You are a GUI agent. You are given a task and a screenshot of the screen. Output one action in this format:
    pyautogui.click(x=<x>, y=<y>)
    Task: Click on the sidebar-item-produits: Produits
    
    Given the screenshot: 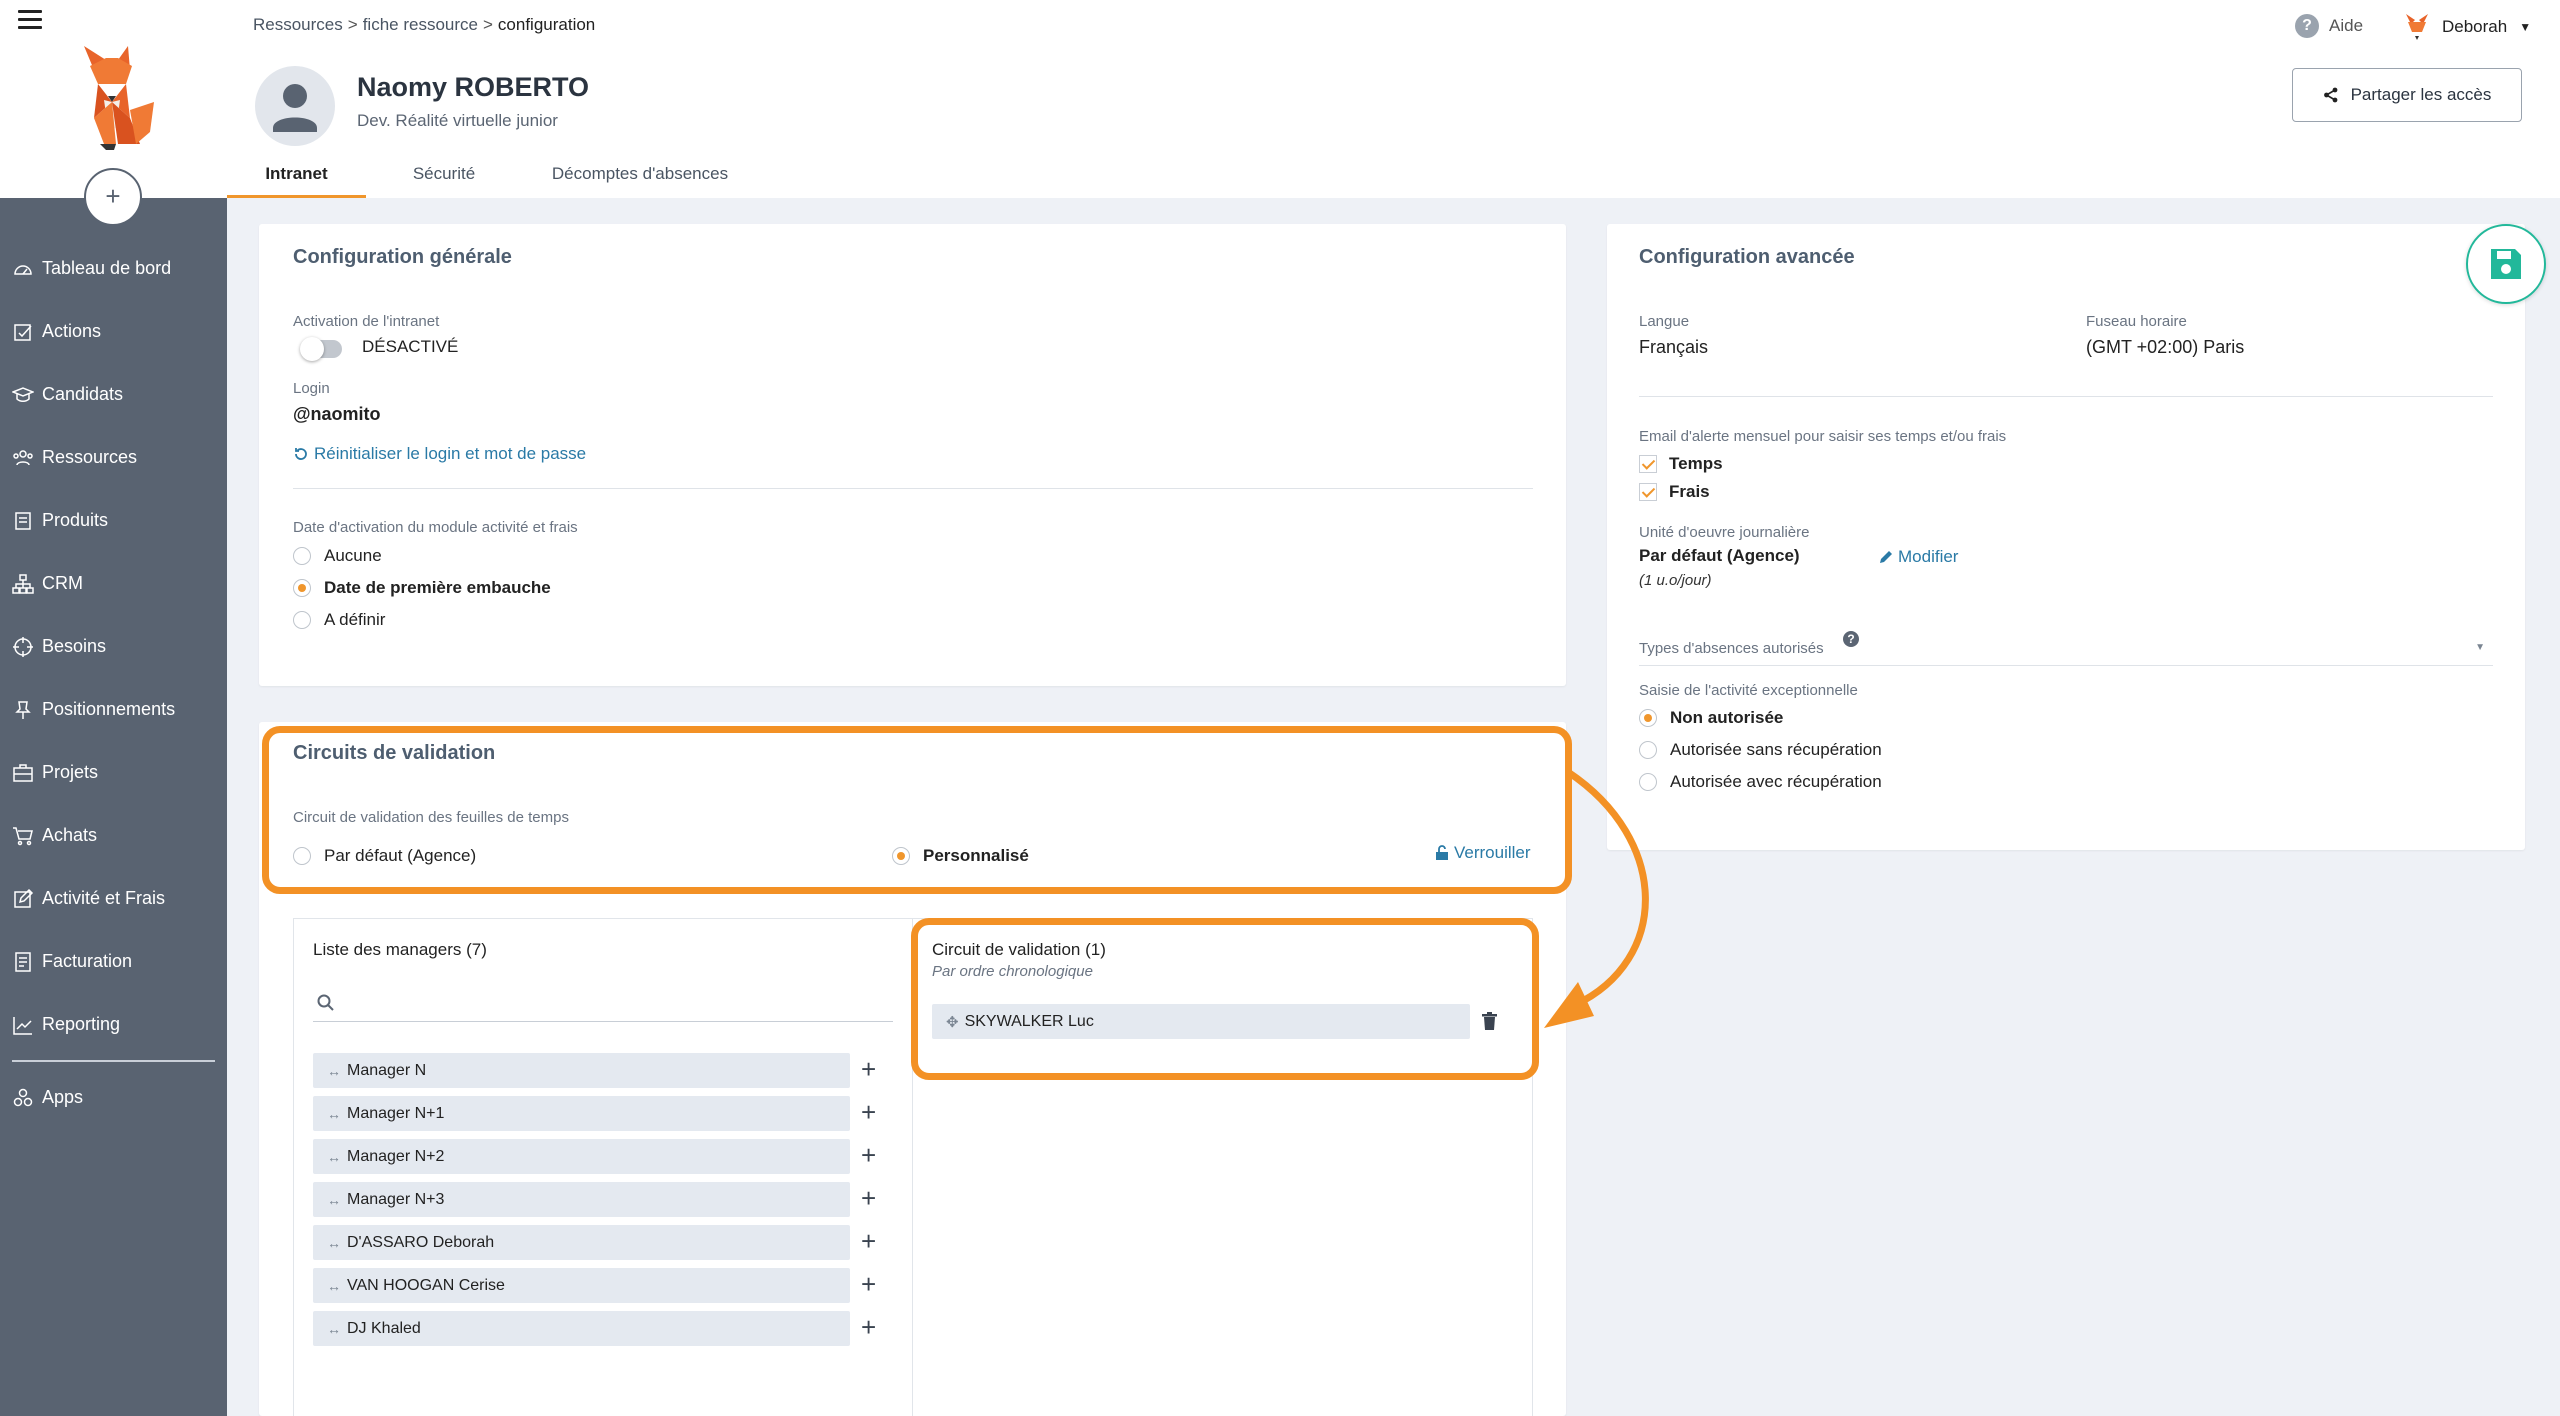 What is the action you would take?
    pyautogui.click(x=113, y=520)
    